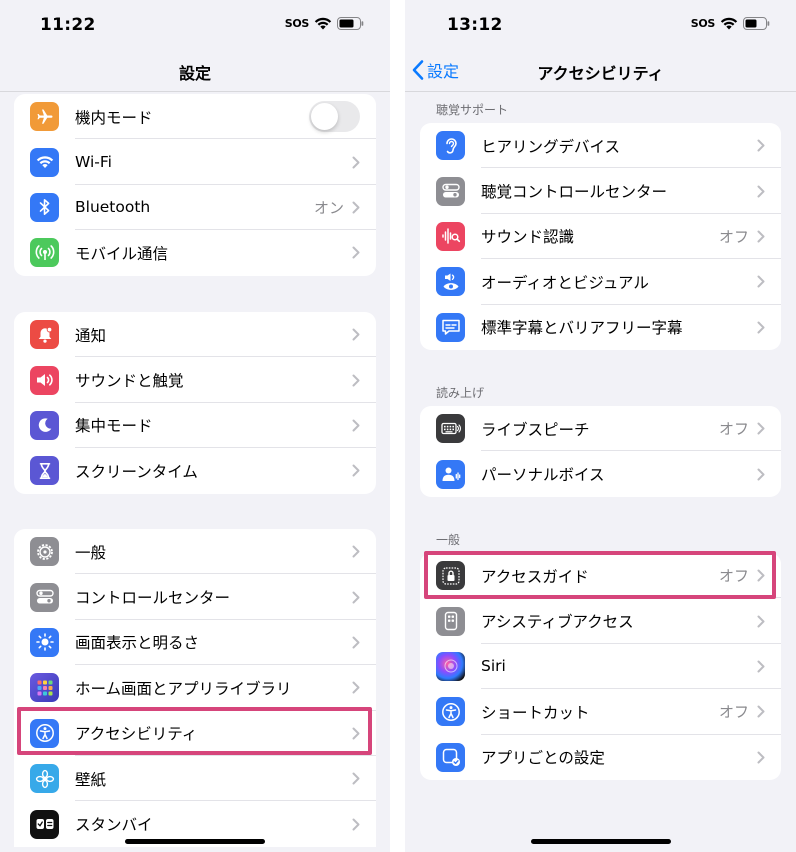  What do you see at coordinates (195, 779) in the screenshot?
I see `row-wallpaper: 壁紙` at bounding box center [195, 779].